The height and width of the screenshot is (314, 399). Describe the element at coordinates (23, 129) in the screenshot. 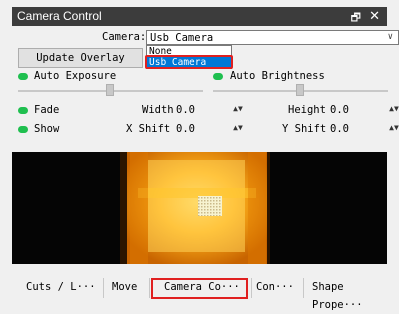

I see `show-toggle` at that location.